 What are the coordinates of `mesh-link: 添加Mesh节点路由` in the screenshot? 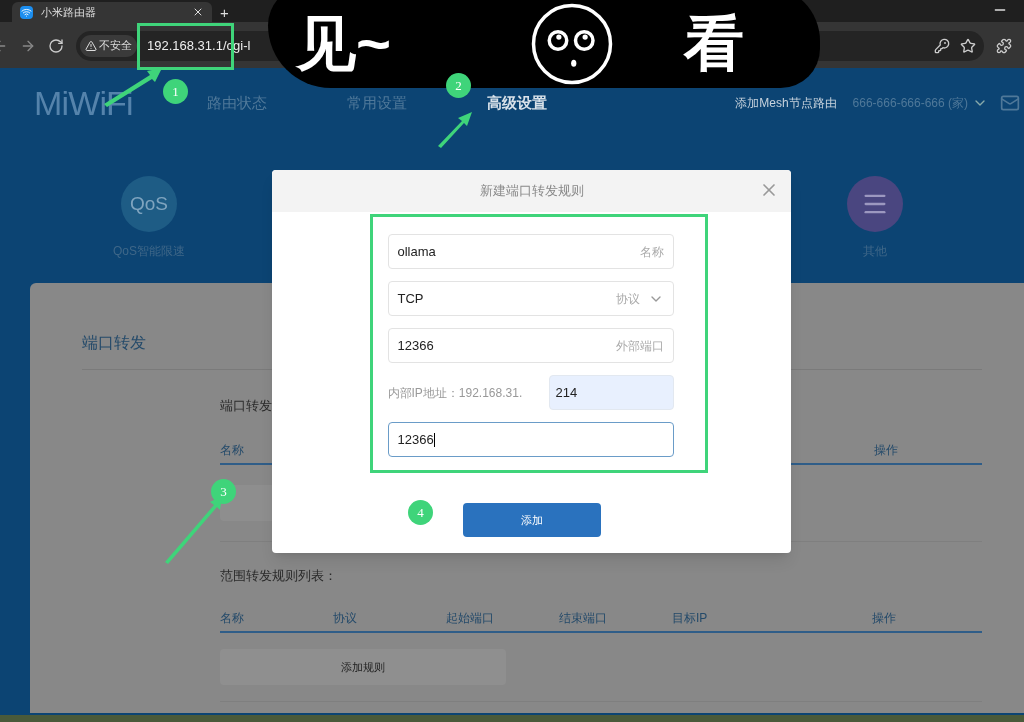 It's located at (786, 103).